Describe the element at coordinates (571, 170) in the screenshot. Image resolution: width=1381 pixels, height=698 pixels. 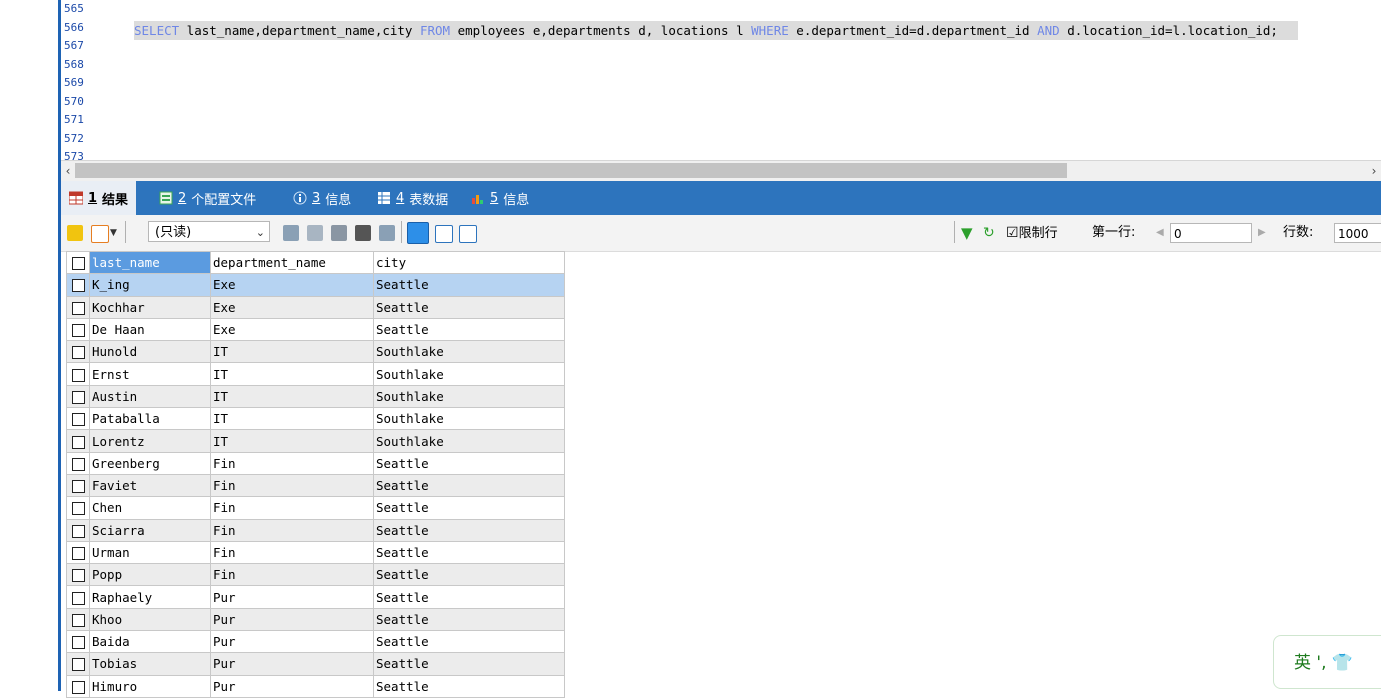
I see `scrollbar-thumb` at that location.